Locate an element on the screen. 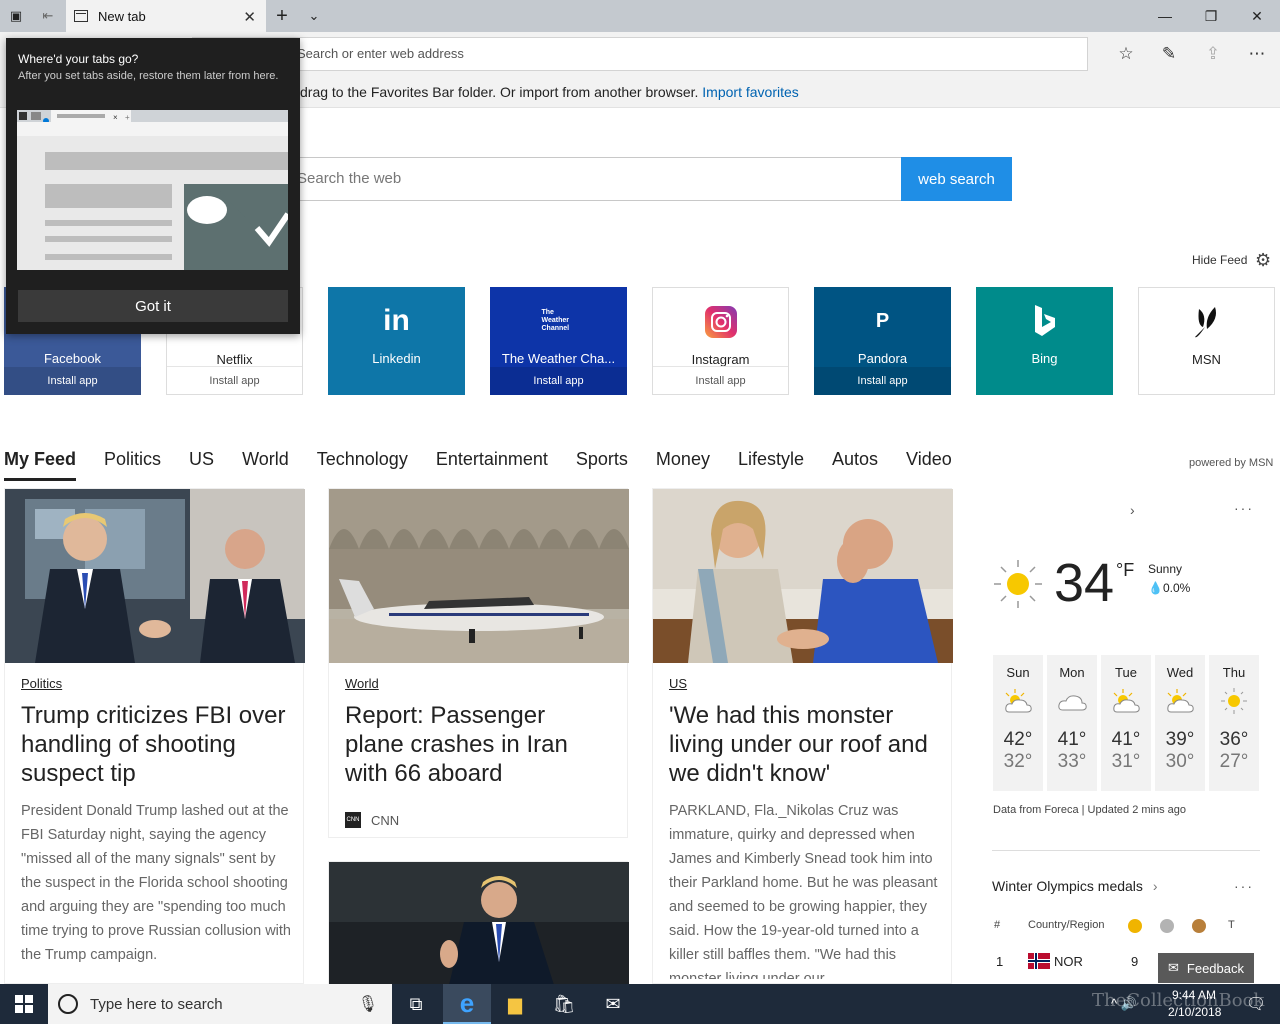 The height and width of the screenshot is (1024, 1280). weather-more-icon: ··· is located at coordinates (1244, 508).